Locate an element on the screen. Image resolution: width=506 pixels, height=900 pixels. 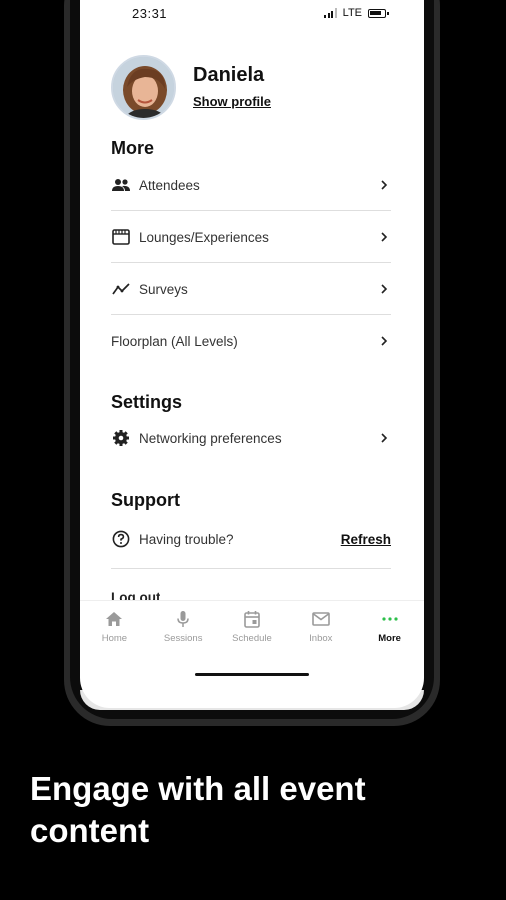
menu-item-networking-preferences: Networking preferences is located at coordinates (251, 438).